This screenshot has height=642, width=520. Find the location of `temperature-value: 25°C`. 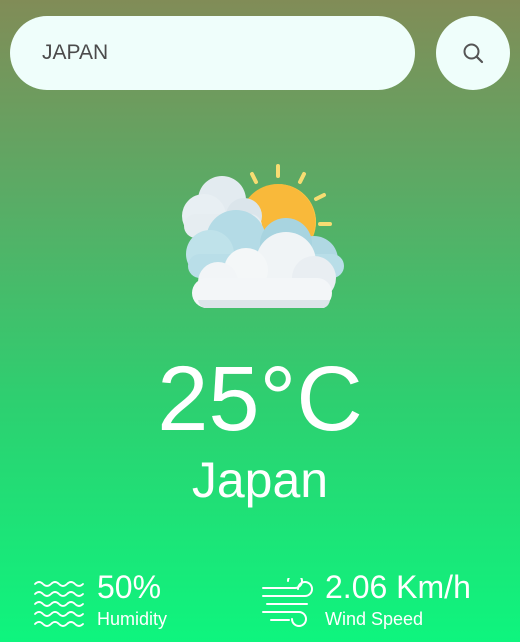

temperature-value: 25°C is located at coordinates (260, 399).